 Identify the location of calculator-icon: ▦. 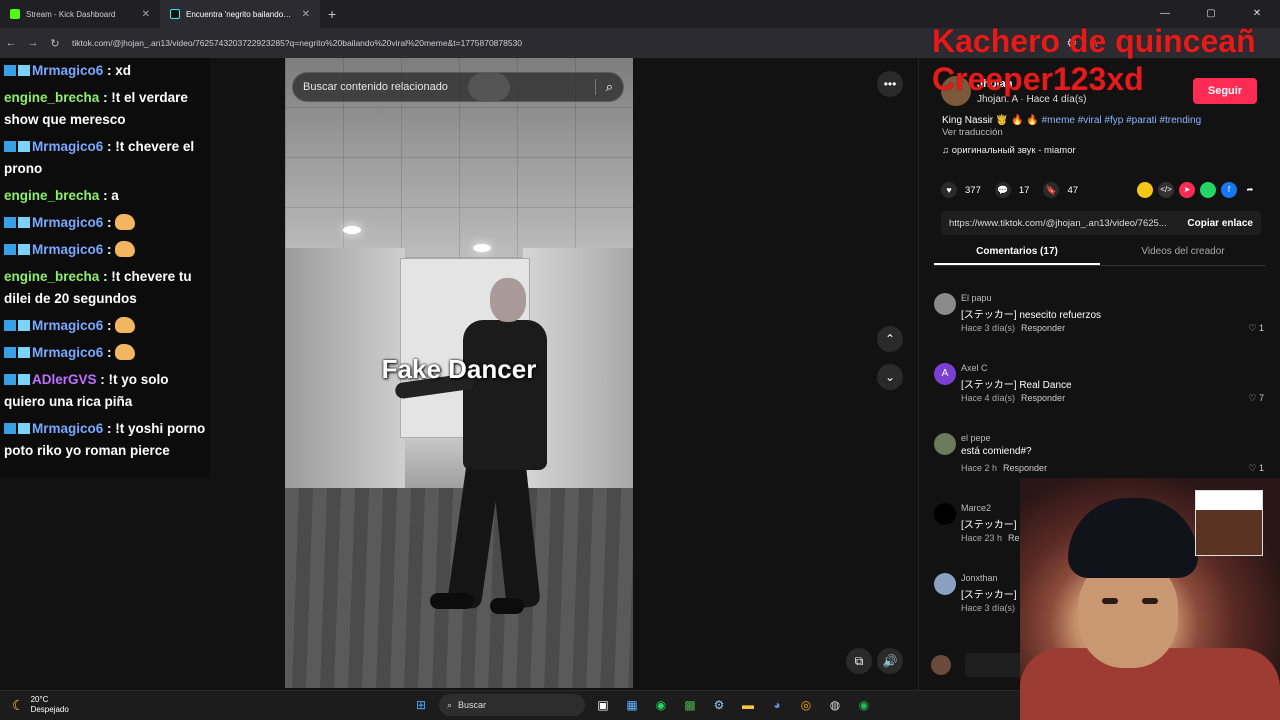
(632, 705).